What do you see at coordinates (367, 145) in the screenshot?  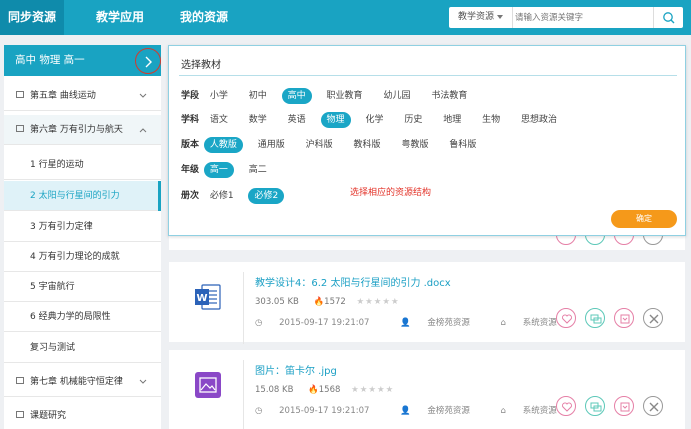 I see `option-jk: 教科版` at bounding box center [367, 145].